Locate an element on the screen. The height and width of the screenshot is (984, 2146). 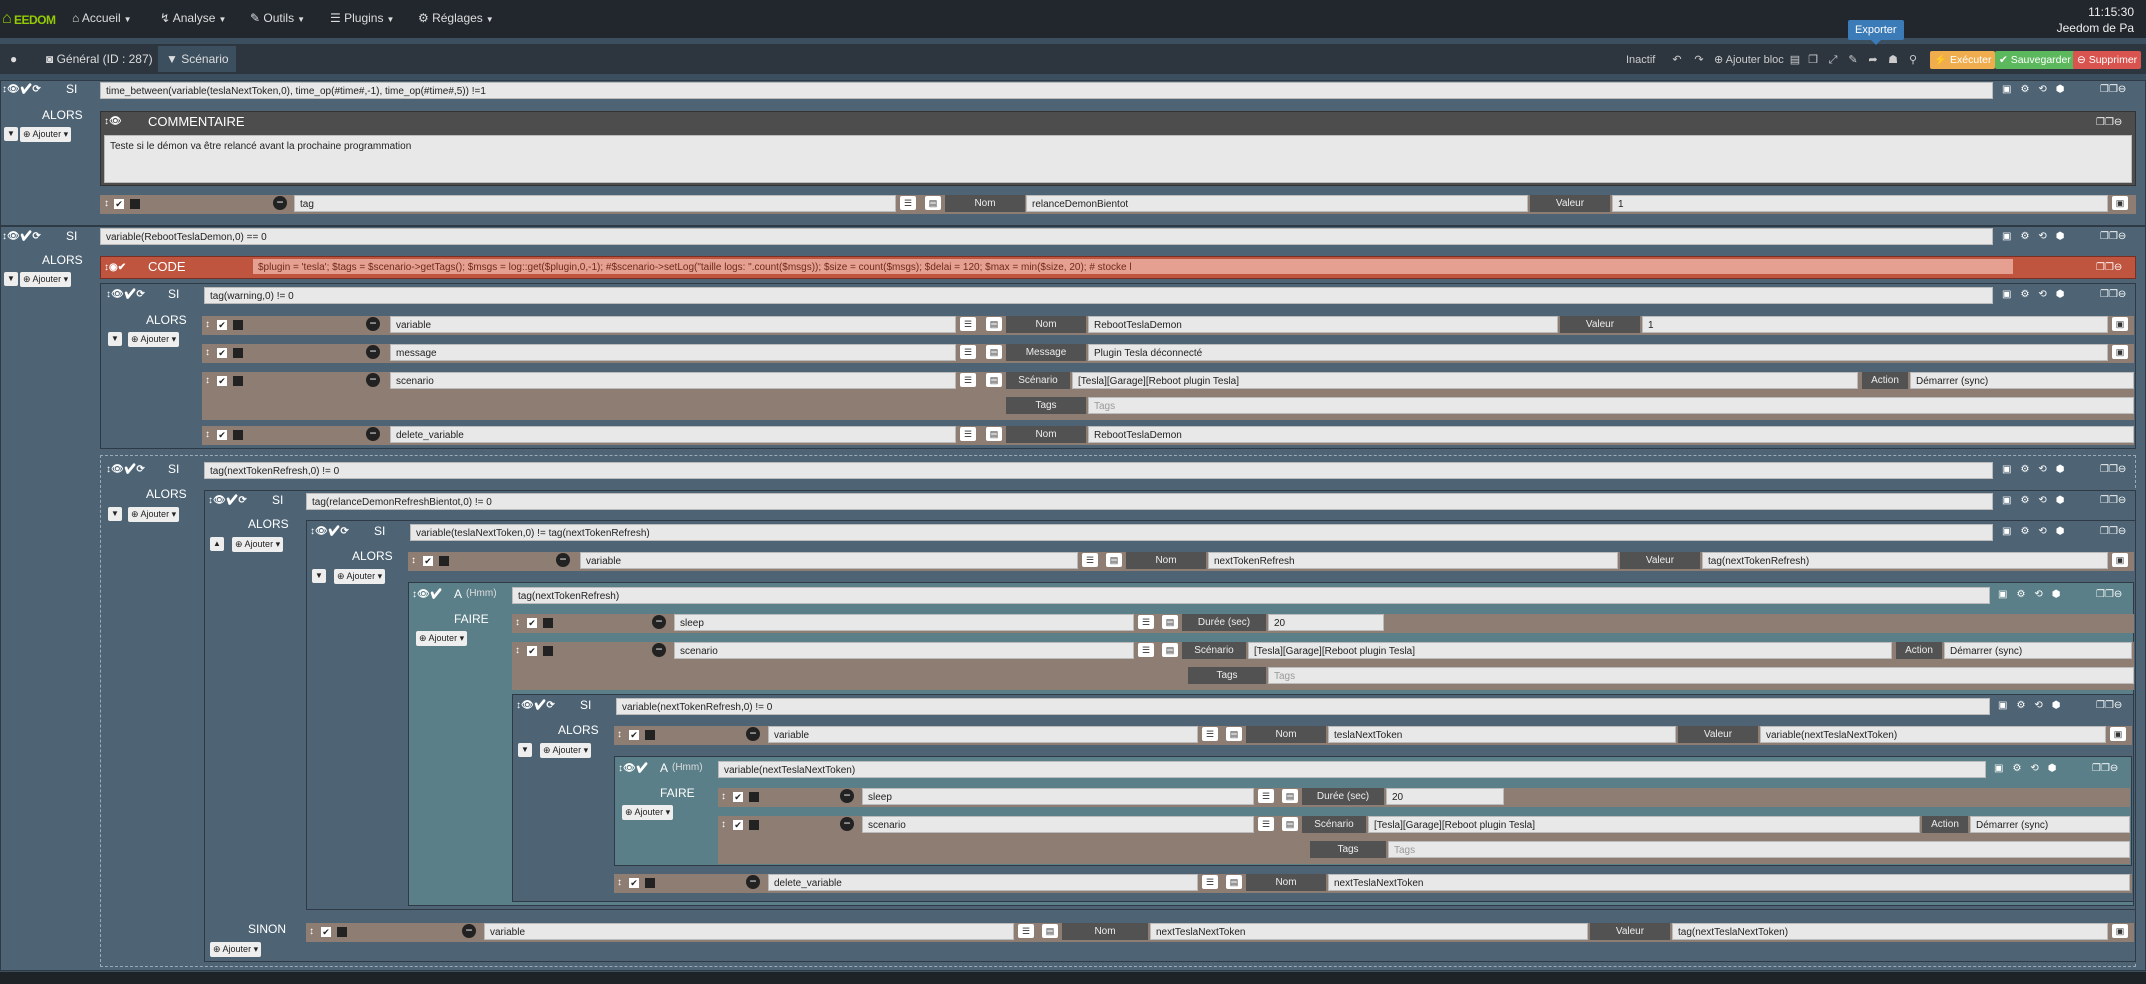
menu-outils: ✎ Outils ▼ is located at coordinates (277, 18).